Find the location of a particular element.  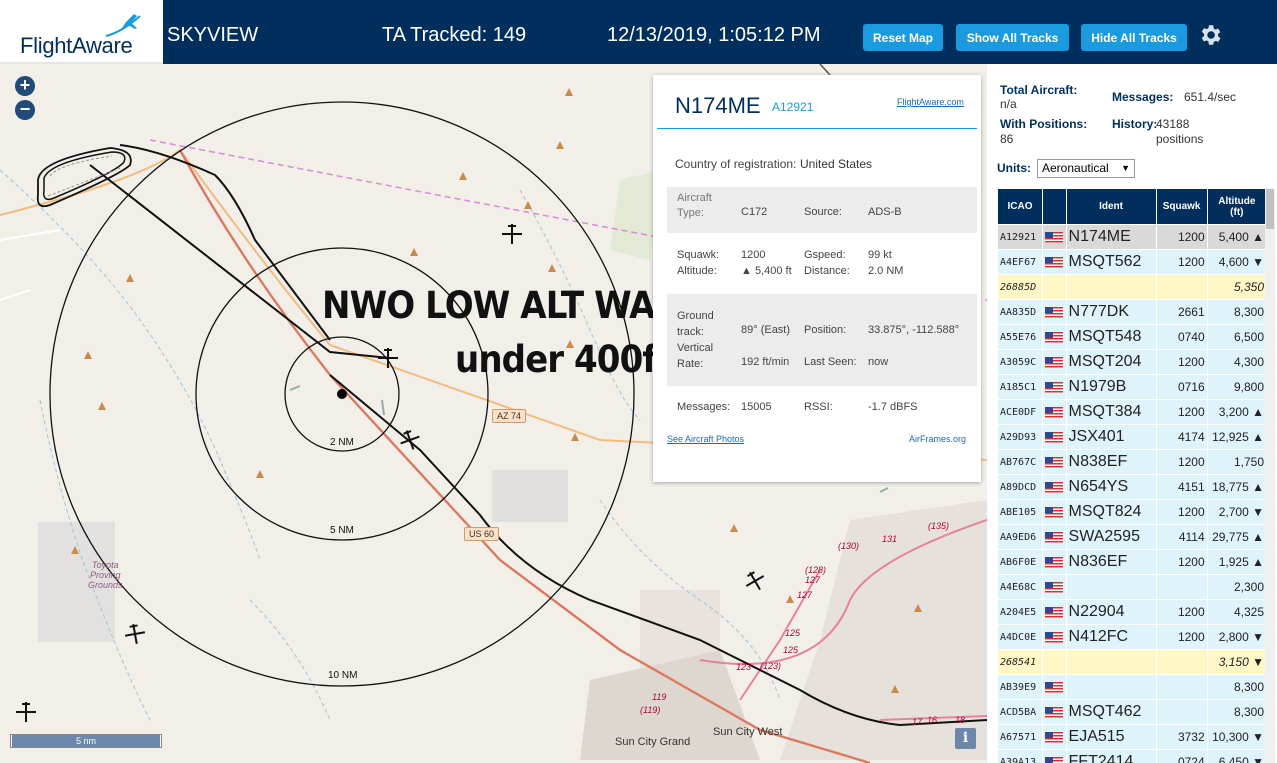

table-row: AA835D N777DK 2661 8,300 is located at coordinates (1132, 312).